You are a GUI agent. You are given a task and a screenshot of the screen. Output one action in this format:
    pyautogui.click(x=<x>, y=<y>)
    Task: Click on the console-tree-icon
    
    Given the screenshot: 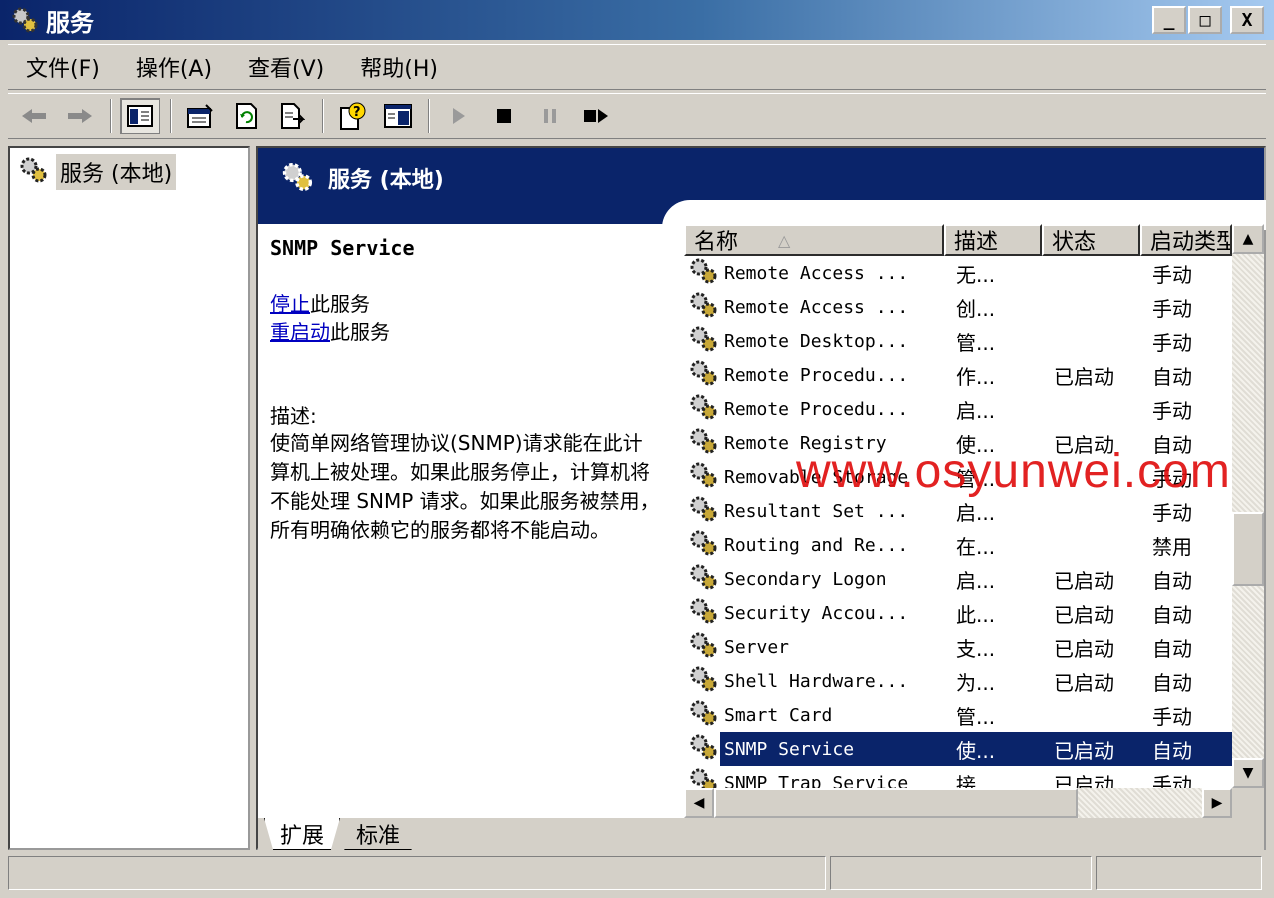 What is the action you would take?
    pyautogui.click(x=398, y=116)
    